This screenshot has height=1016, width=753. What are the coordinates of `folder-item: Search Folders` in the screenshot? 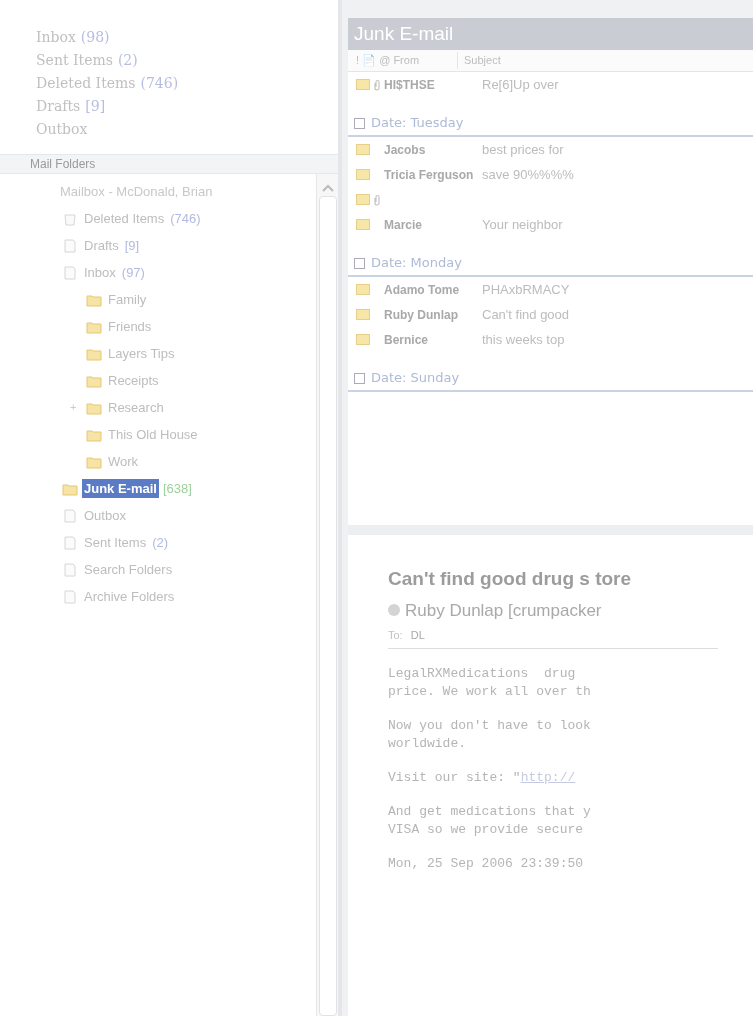 It's located at (128, 569).